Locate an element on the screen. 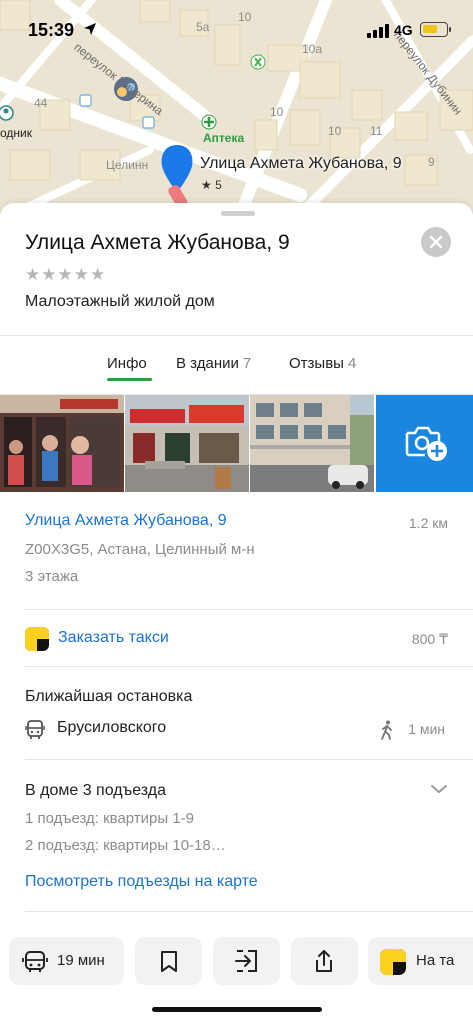  distance: 1.2 км is located at coordinates (428, 523).